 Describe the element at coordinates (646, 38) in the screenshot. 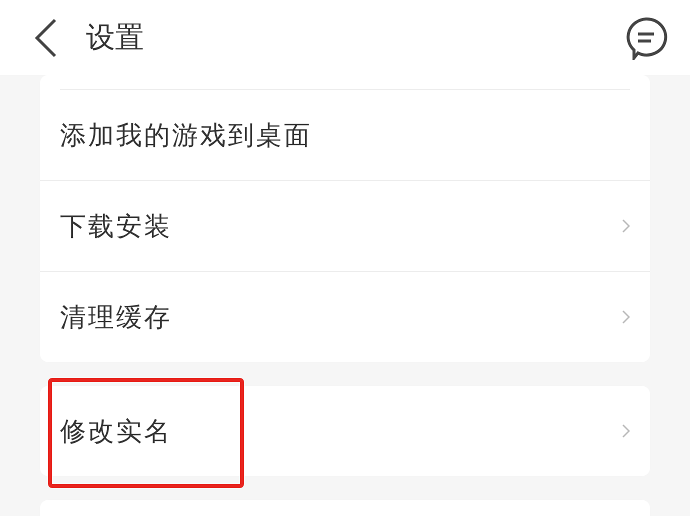

I see `message-icon` at that location.